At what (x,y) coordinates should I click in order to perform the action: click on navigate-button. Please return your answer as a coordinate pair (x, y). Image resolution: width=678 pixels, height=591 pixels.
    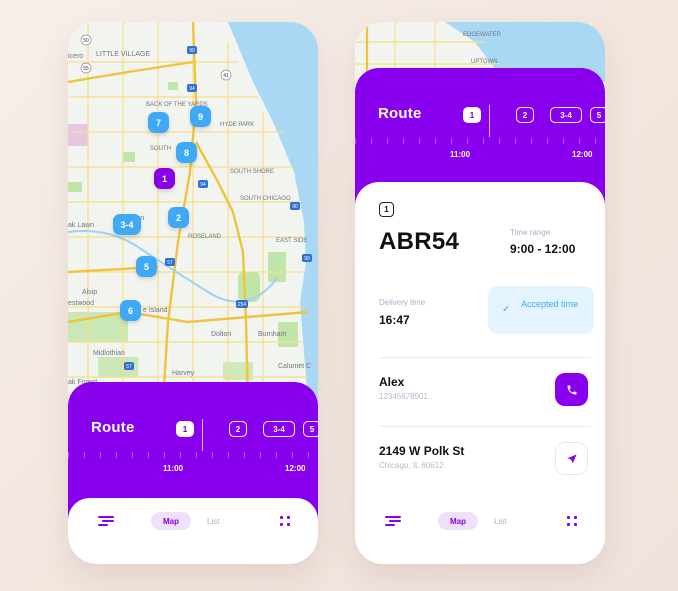
    Looking at the image, I should click on (571, 458).